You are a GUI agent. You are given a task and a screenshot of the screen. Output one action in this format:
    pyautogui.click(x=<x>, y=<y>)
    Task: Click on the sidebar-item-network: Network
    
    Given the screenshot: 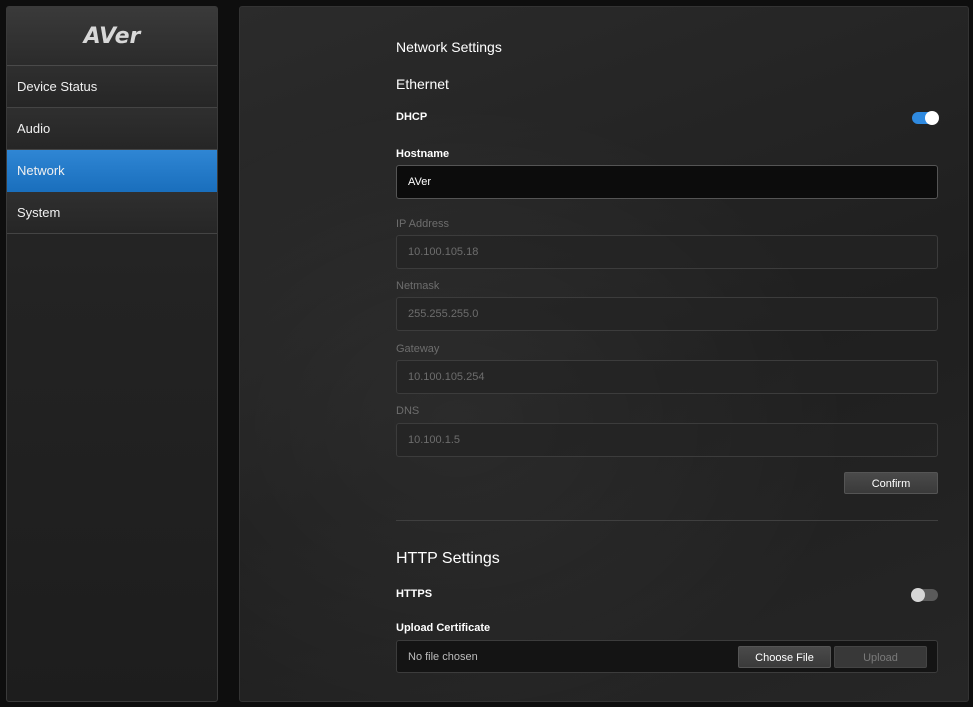 What is the action you would take?
    pyautogui.click(x=112, y=171)
    